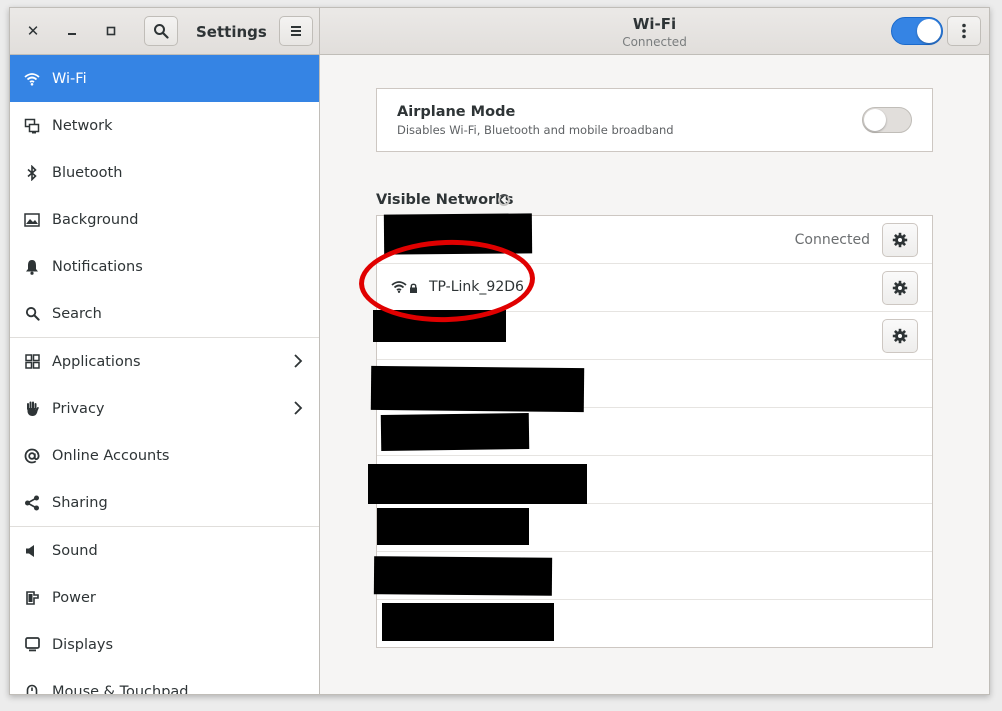 This screenshot has height=711, width=1002. I want to click on sidebar-item-sound: Sound, so click(164, 550).